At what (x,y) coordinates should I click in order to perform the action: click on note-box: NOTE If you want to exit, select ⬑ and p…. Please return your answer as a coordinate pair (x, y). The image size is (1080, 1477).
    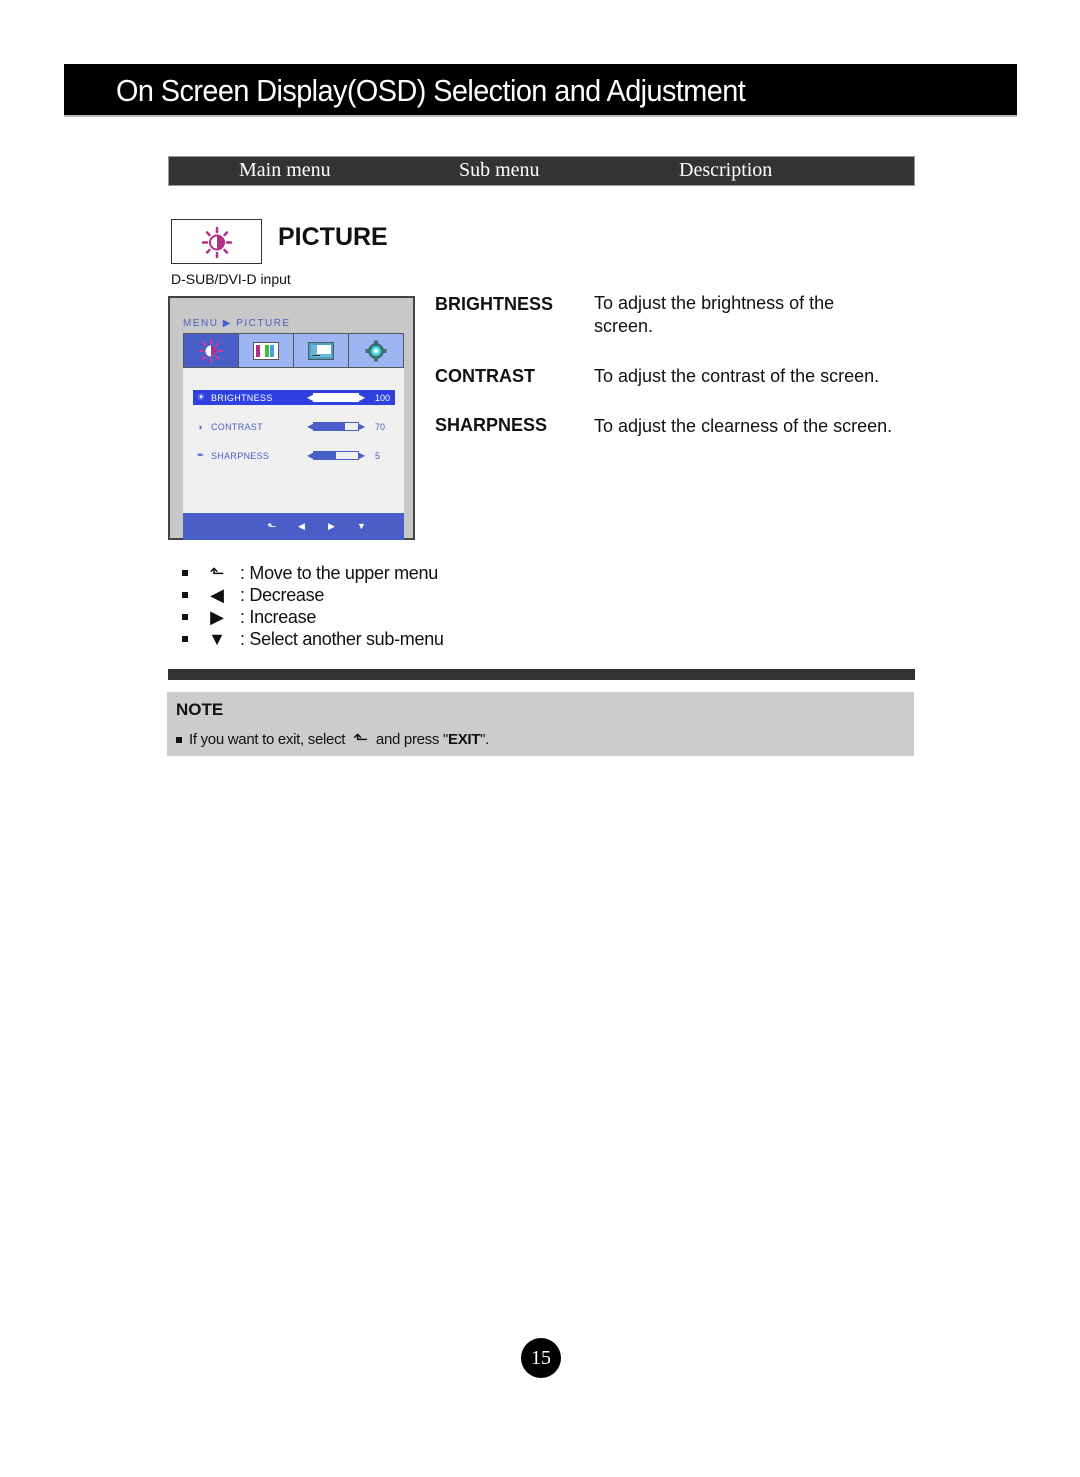
    Looking at the image, I should click on (540, 724).